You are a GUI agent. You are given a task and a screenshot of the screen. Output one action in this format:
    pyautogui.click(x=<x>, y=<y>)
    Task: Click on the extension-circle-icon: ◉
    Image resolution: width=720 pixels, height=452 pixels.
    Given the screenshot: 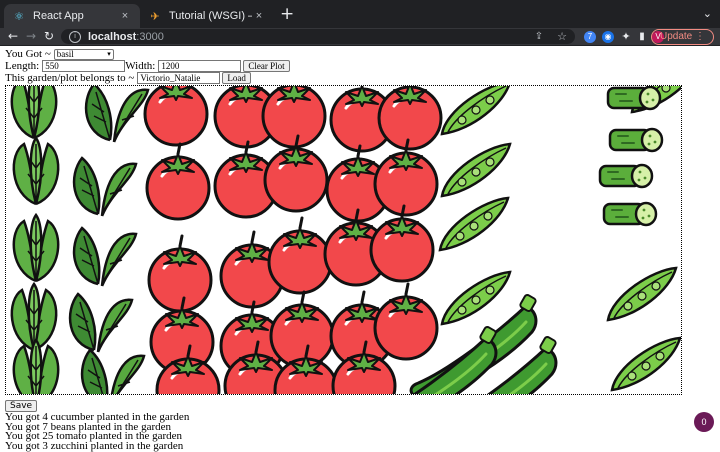 What is the action you would take?
    pyautogui.click(x=608, y=37)
    